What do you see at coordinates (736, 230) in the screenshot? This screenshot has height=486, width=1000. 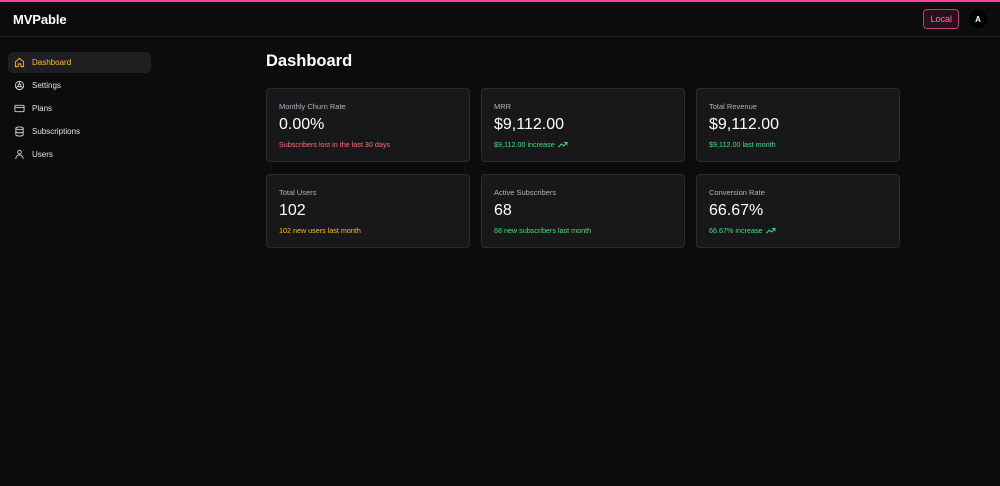 I see `card-subtext-label: 66.67% increase` at bounding box center [736, 230].